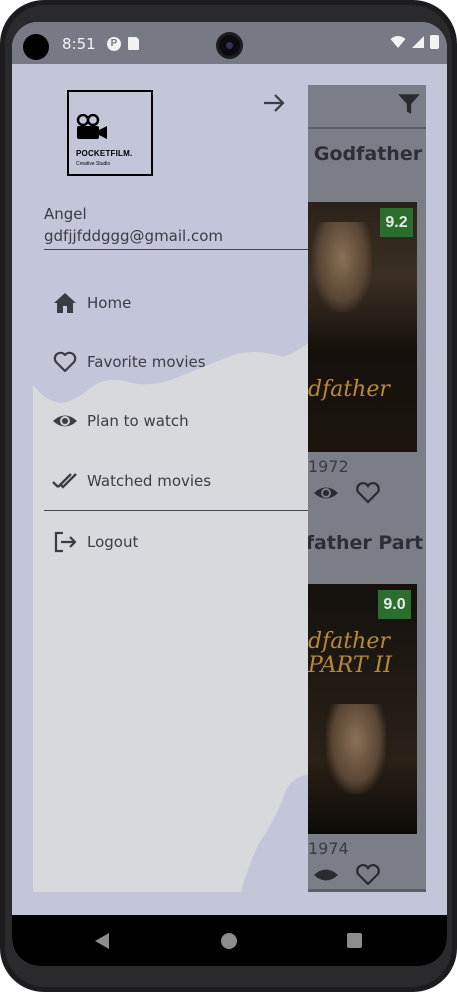 This screenshot has height=992, width=457. I want to click on movie-title: Godfather, so click(367, 154).